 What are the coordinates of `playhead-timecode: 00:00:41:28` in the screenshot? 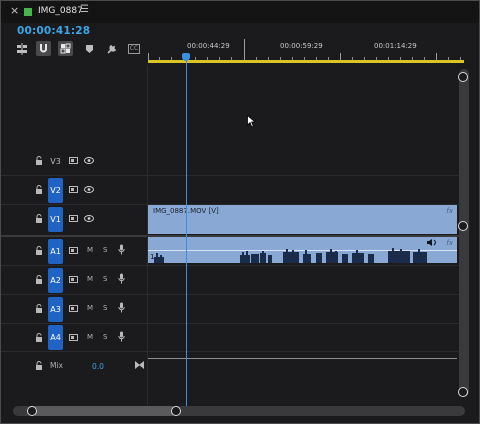 It's located at (53, 31).